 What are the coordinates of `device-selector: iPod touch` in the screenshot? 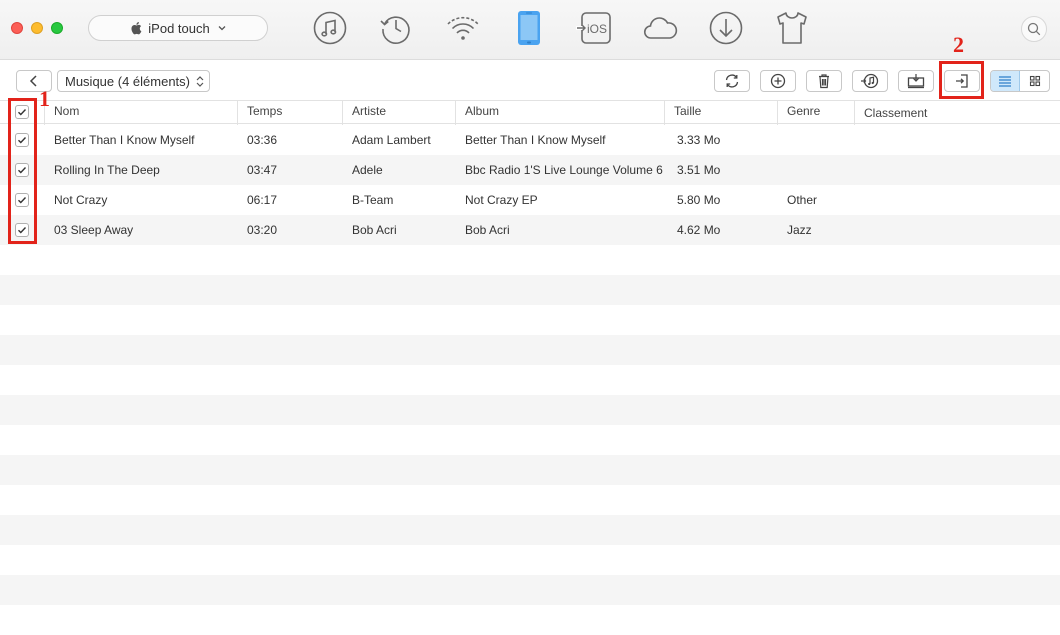 It's located at (178, 28).